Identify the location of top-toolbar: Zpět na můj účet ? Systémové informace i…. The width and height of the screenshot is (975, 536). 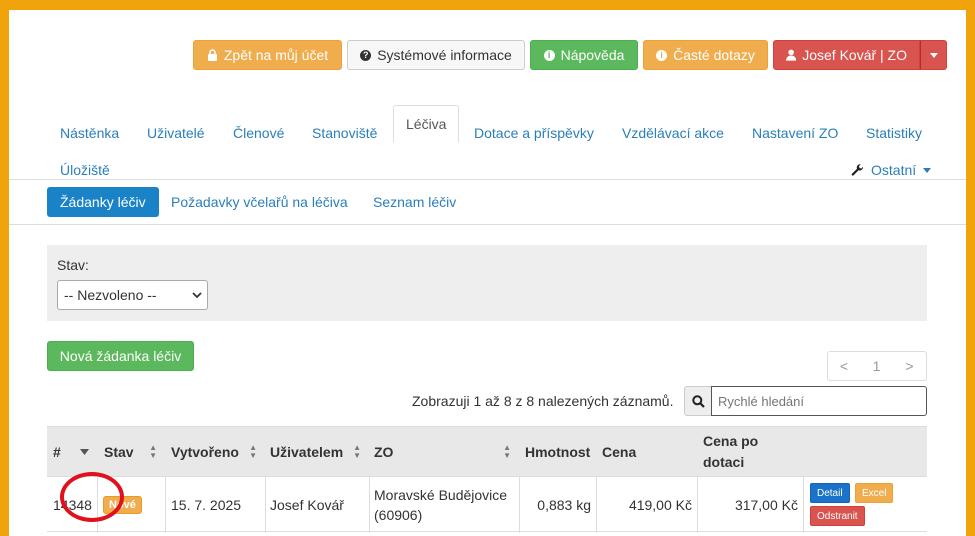
(487, 55).